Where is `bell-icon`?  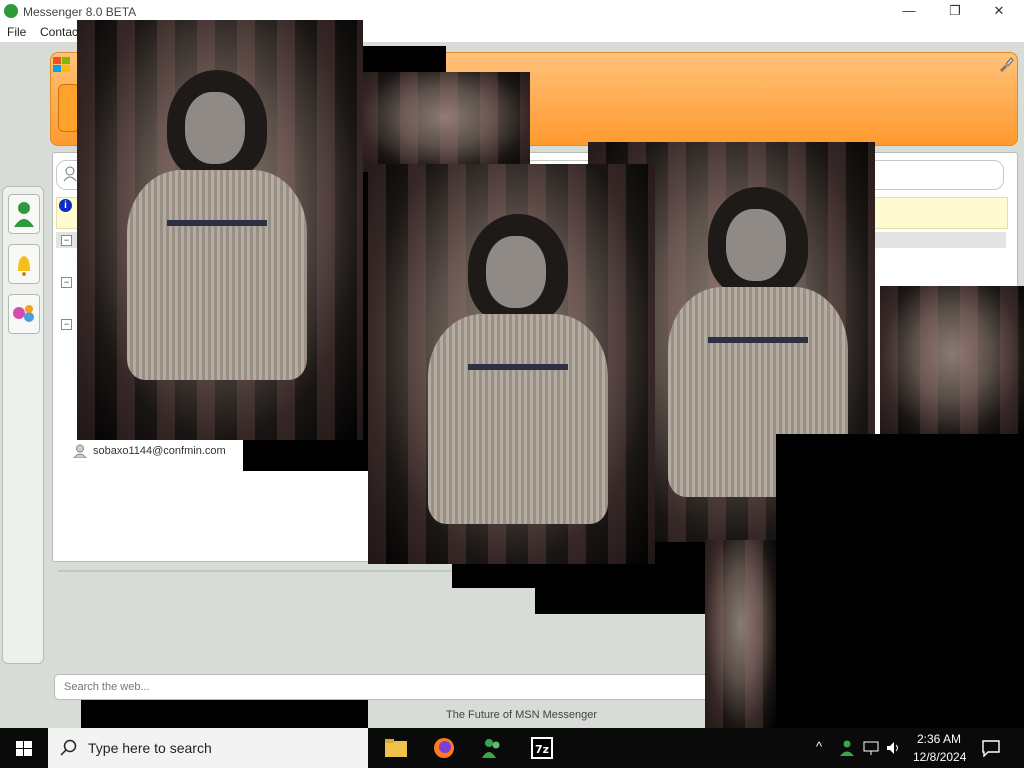
bell-icon is located at coordinates (24, 266).